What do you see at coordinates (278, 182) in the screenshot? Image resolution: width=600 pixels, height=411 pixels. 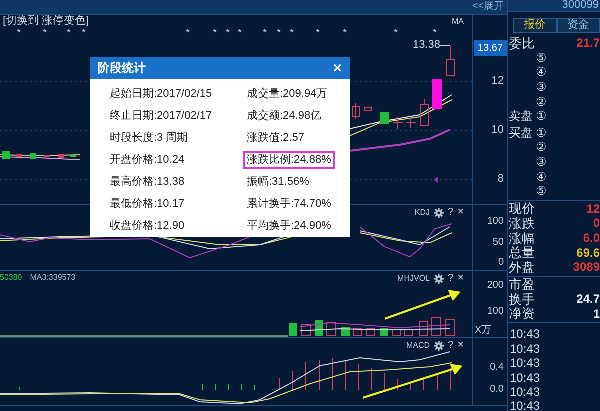 I see `stat-text: 振幅:31.56%` at bounding box center [278, 182].